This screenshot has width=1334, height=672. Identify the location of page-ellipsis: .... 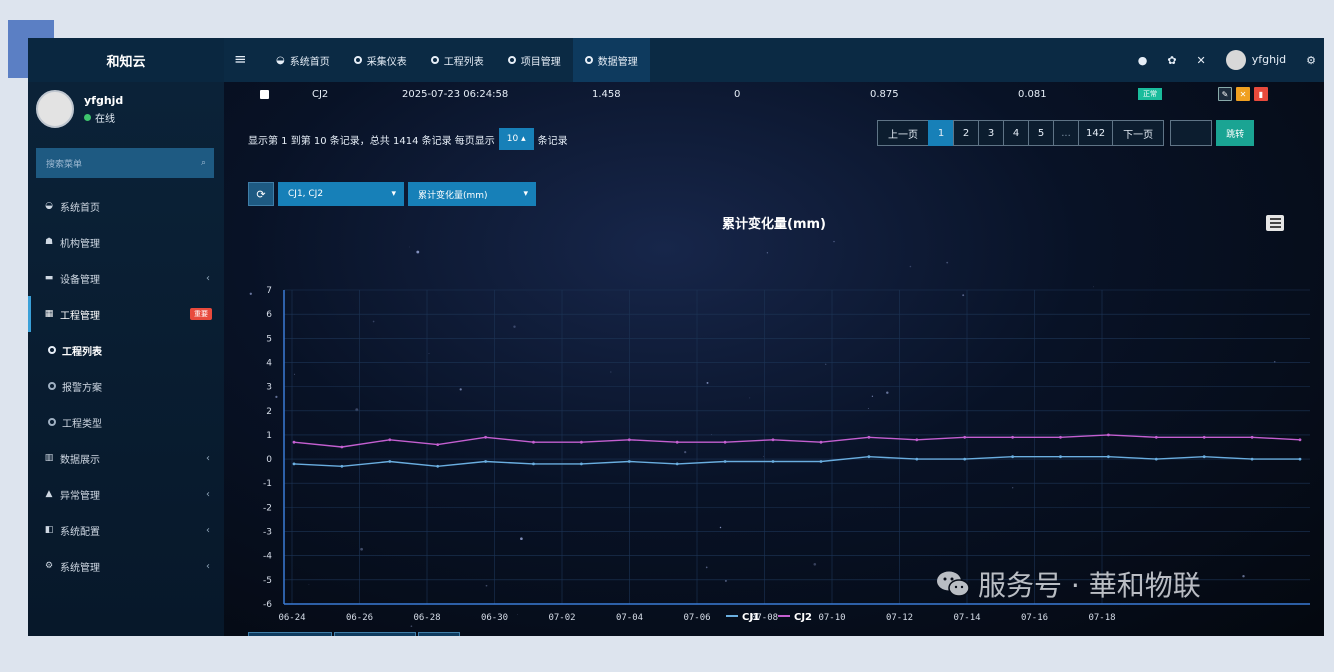
(1066, 133).